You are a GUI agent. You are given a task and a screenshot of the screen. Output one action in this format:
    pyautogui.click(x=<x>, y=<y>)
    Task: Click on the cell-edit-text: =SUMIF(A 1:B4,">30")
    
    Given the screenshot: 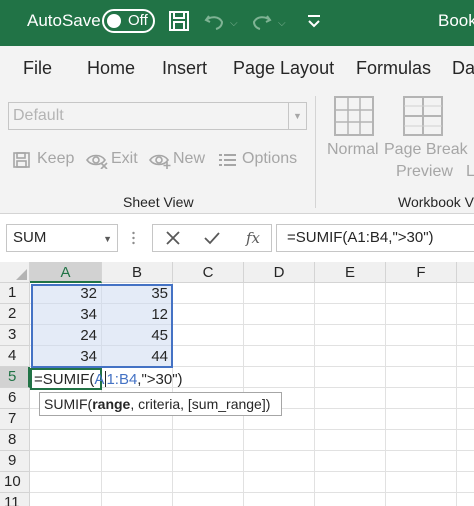 What is the action you would take?
    pyautogui.click(x=108, y=379)
    